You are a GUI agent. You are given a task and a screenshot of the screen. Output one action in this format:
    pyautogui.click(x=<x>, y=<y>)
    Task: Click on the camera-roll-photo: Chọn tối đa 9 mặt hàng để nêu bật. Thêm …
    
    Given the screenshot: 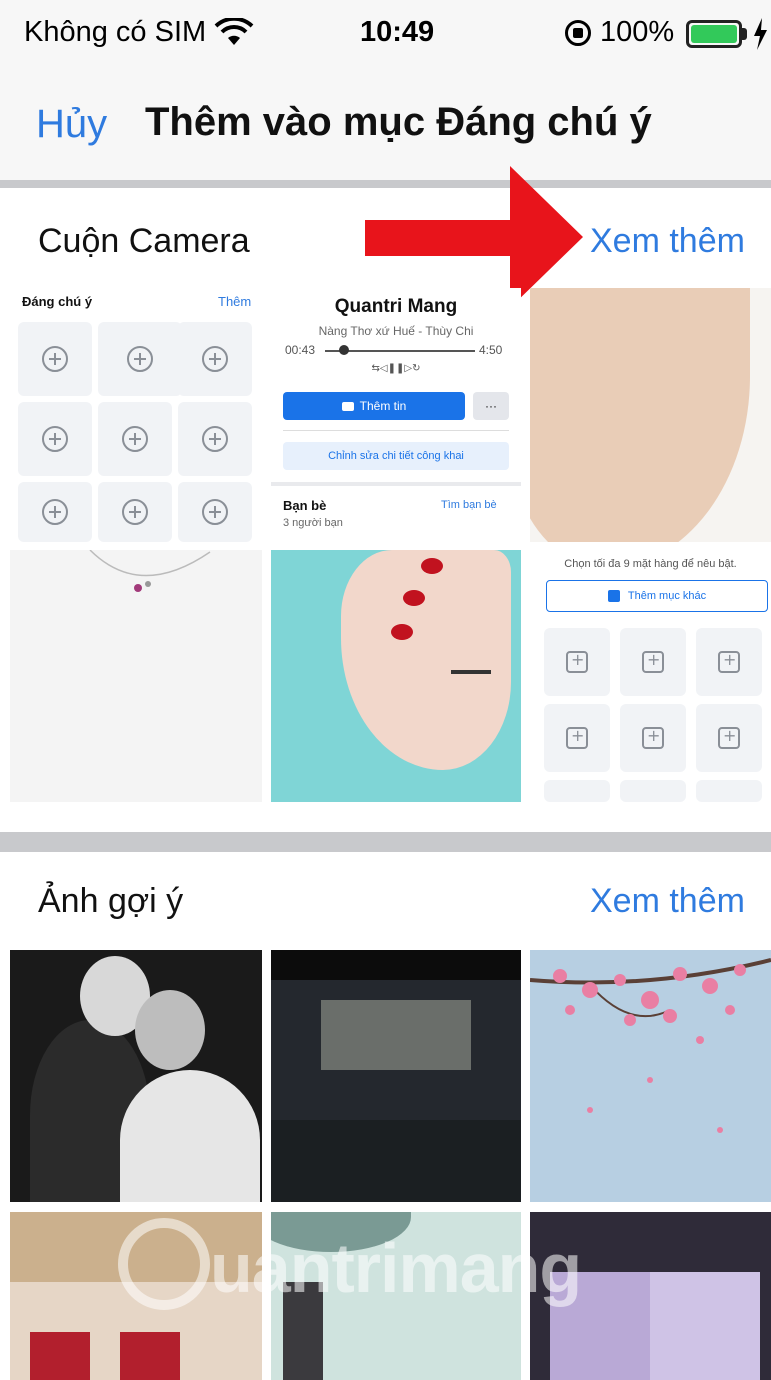 What is the action you would take?
    pyautogui.click(x=650, y=676)
    